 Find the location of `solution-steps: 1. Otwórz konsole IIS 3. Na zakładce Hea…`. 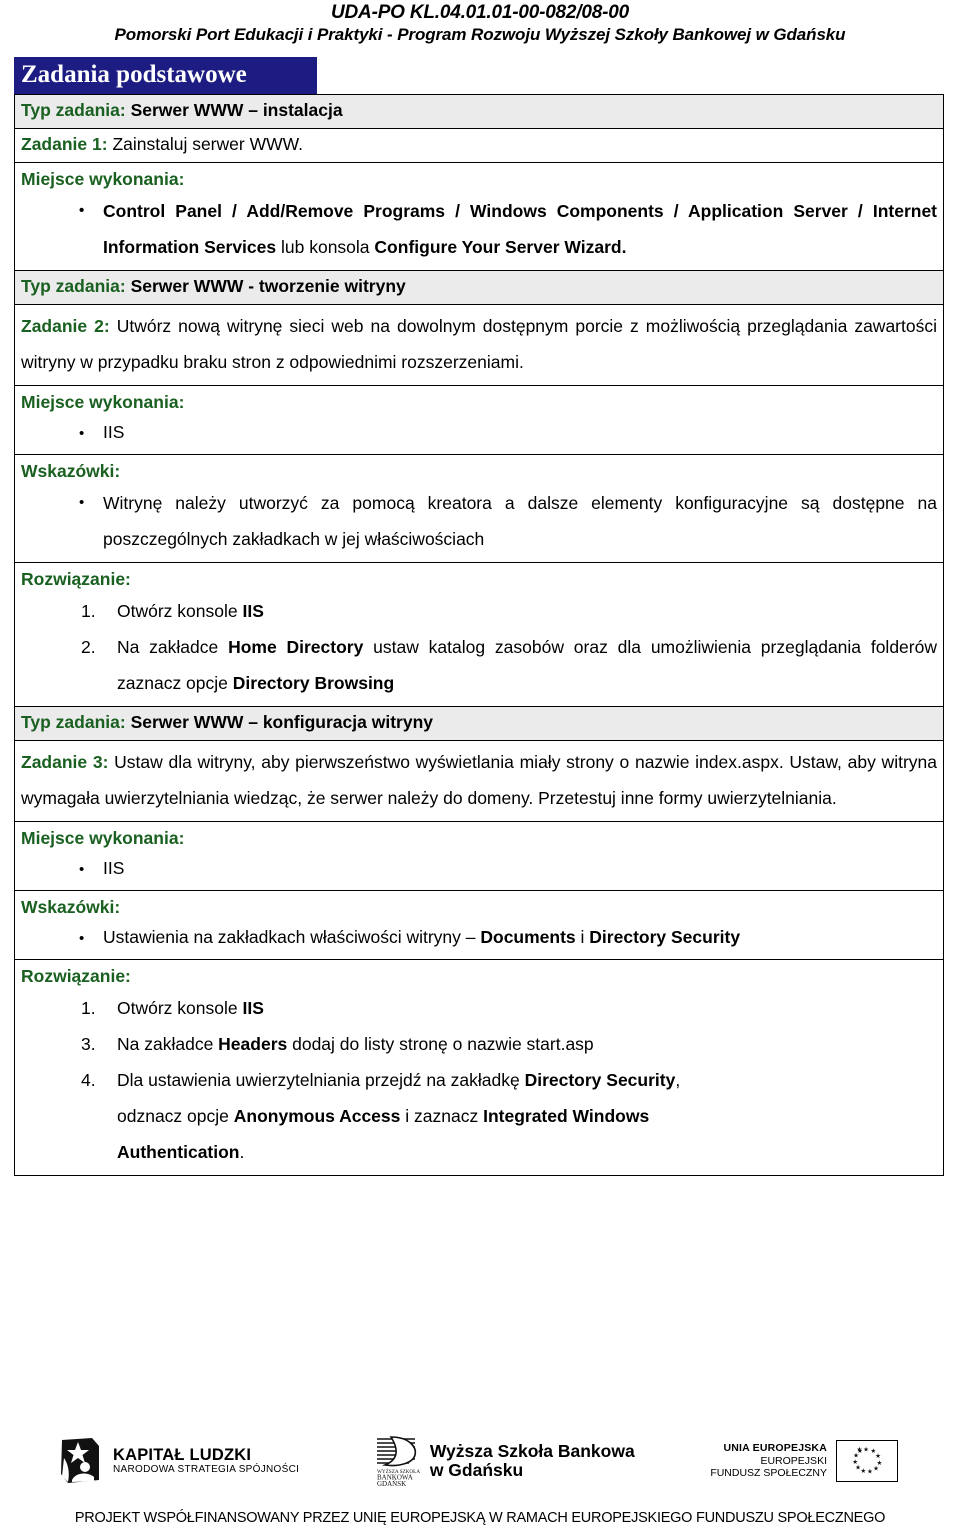

solution-steps: 1. Otwórz konsole IIS 3. Na zakładce Hea… is located at coordinates (479, 1080).